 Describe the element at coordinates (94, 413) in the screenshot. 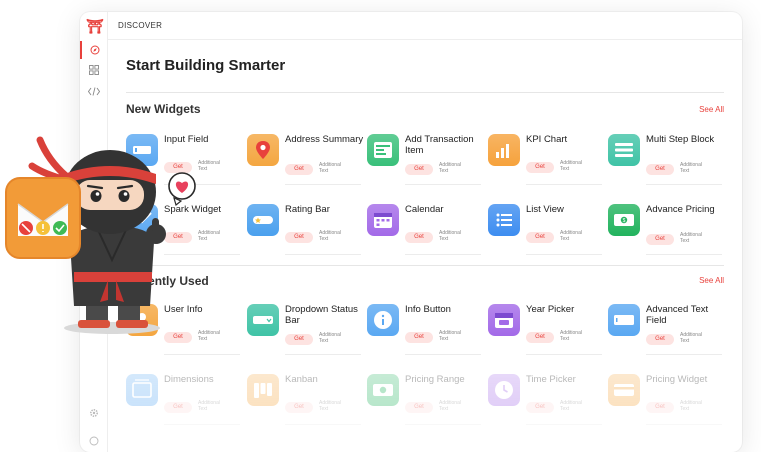

I see `settings-icon` at that location.